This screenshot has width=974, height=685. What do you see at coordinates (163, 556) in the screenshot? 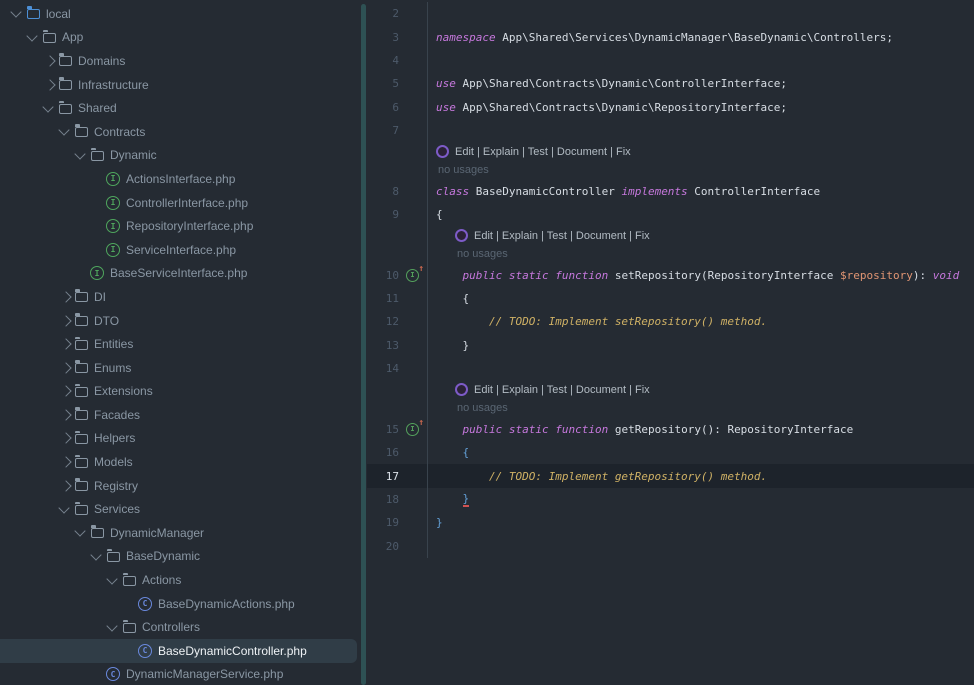
I see `tree-item-label: BaseDynamic` at bounding box center [163, 556].